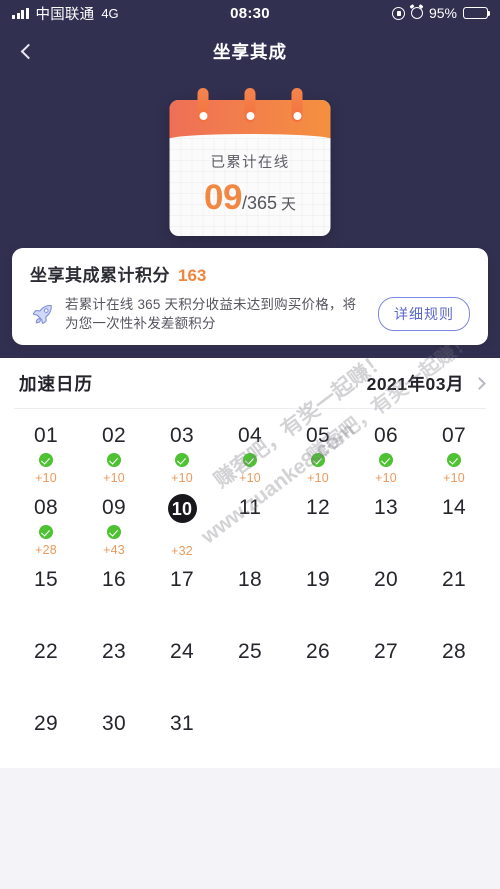  Describe the element at coordinates (250, 651) in the screenshot. I see `calendar-day-number: 25` at that location.